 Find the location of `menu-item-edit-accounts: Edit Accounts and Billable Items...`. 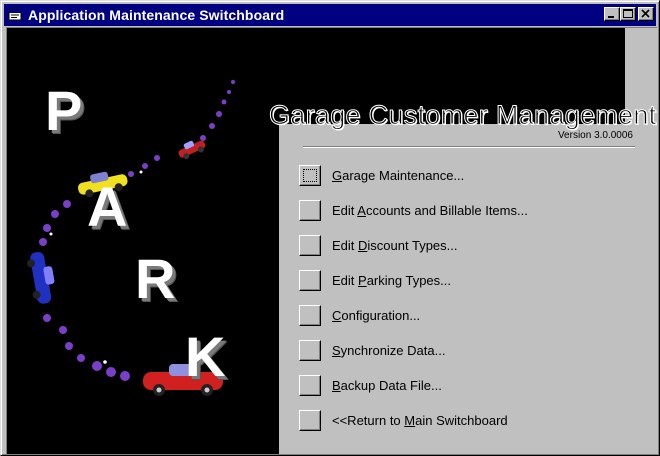

menu-item-edit-accounts: Edit Accounts and Billable Items... is located at coordinates (464, 210).